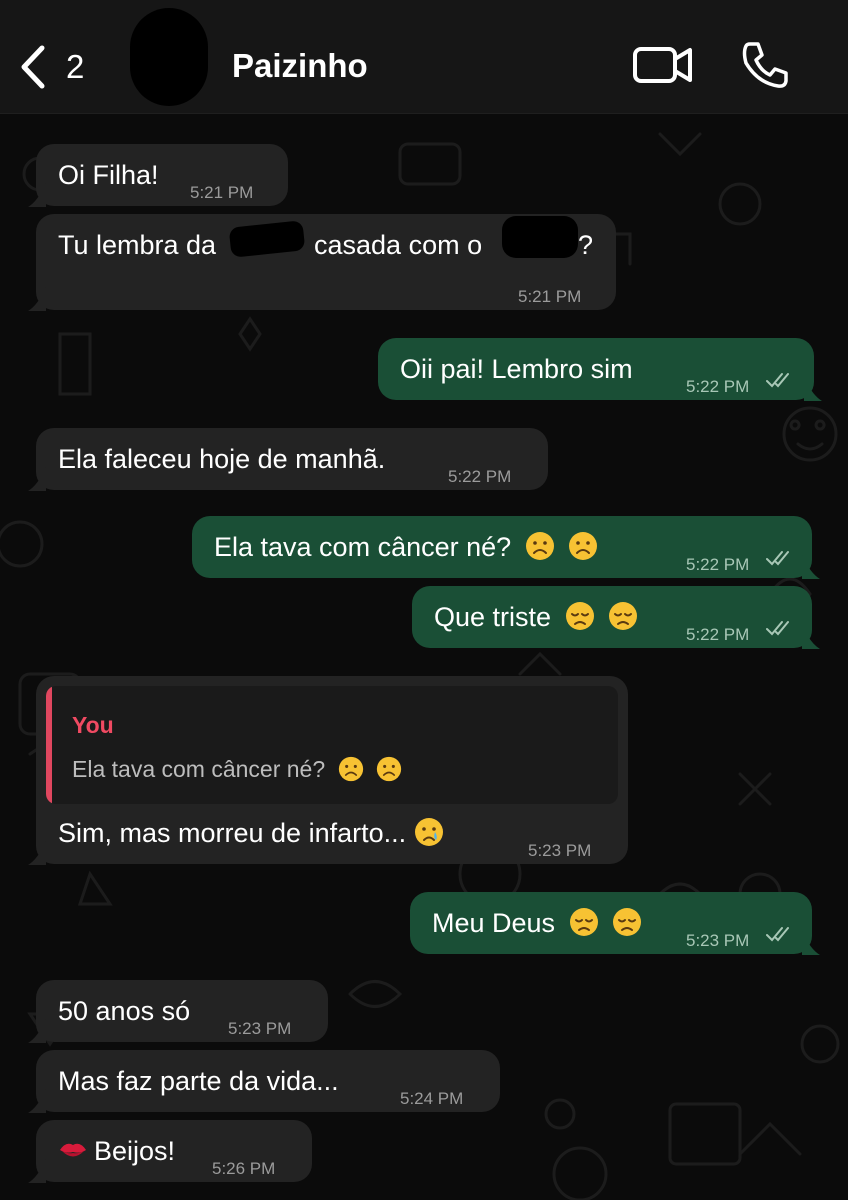 This screenshot has width=848, height=1200. I want to click on reply-quote-accent-bar, so click(49, 745).